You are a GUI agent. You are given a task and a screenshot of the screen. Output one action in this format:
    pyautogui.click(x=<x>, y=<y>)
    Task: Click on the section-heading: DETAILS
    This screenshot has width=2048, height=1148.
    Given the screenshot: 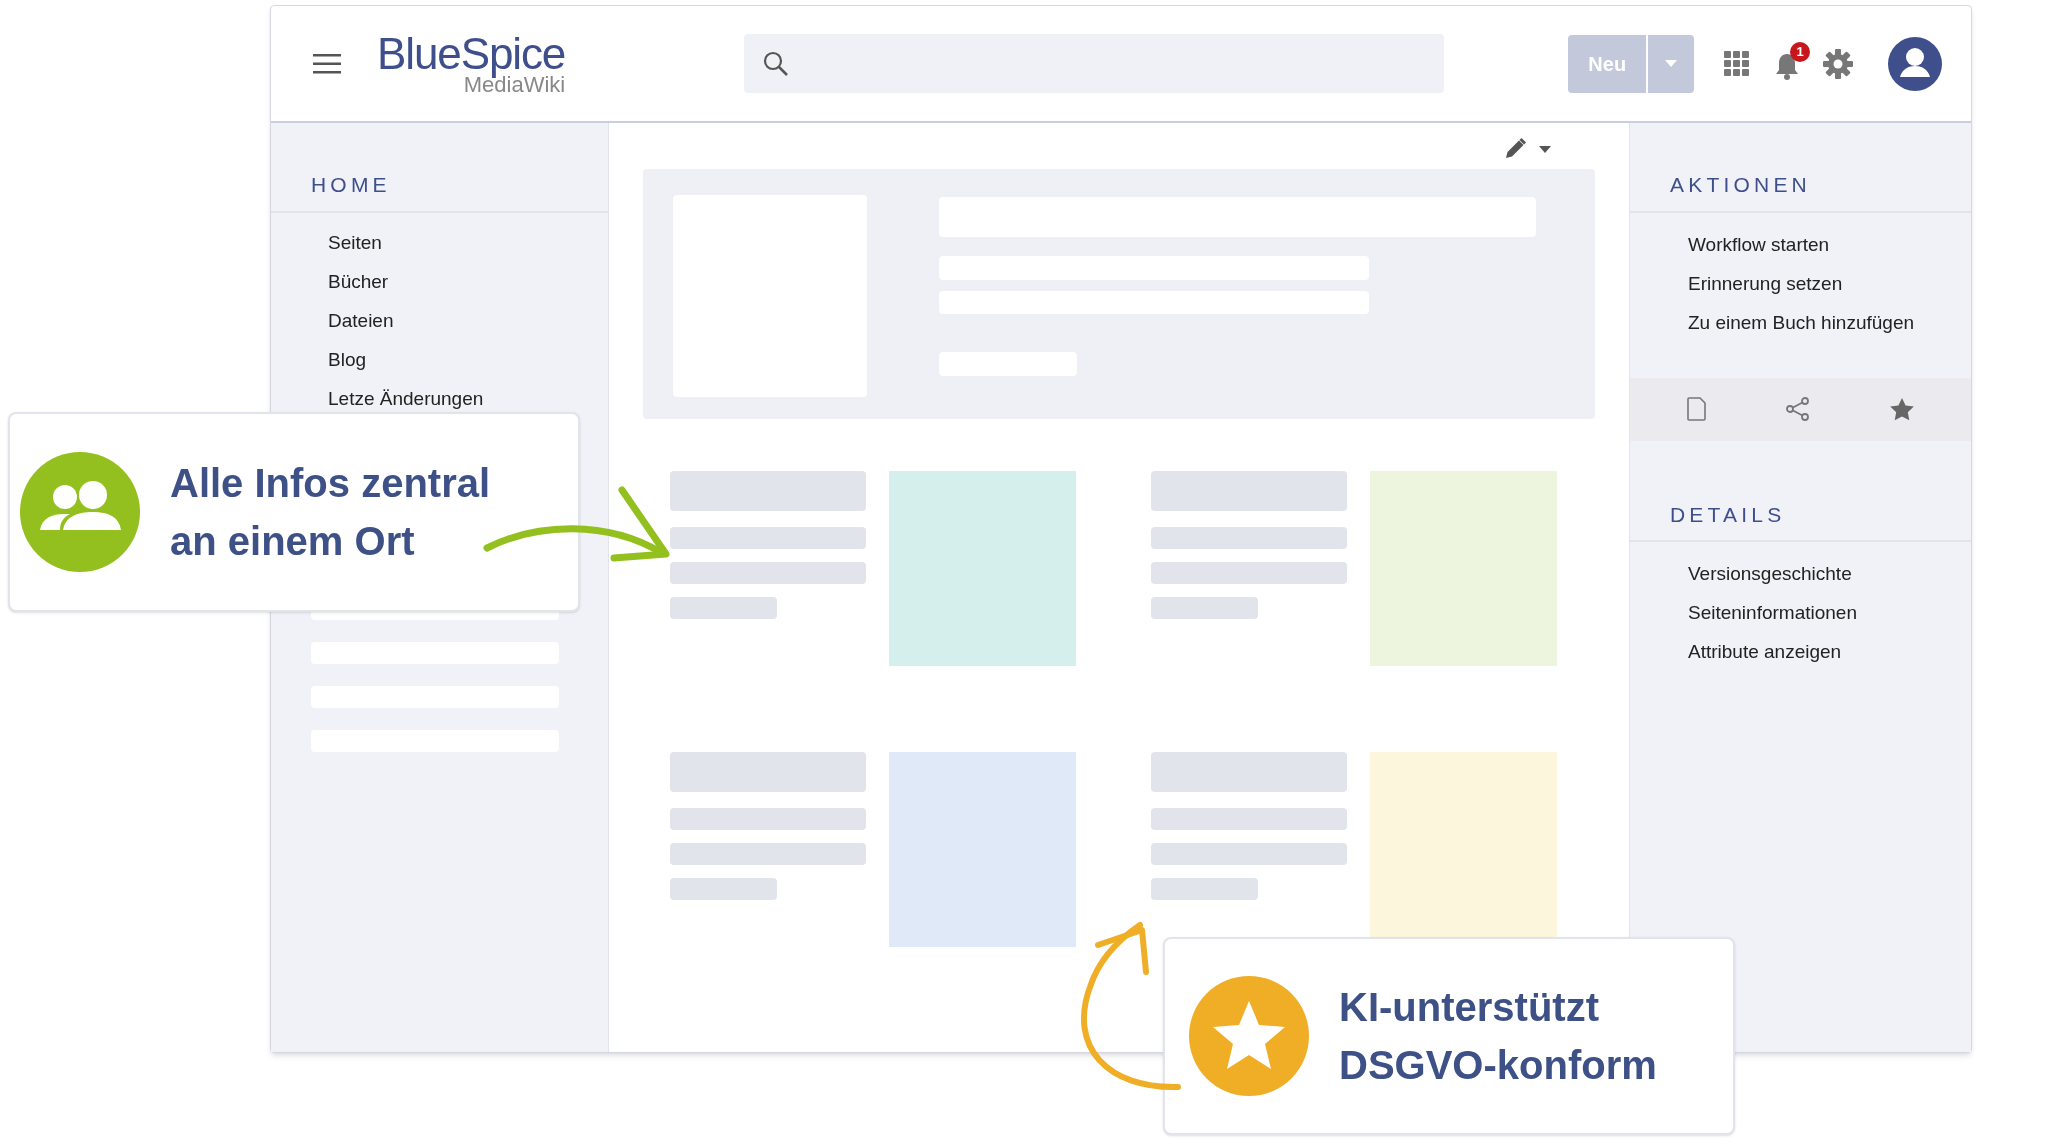 What is the action you would take?
    pyautogui.click(x=1800, y=520)
    